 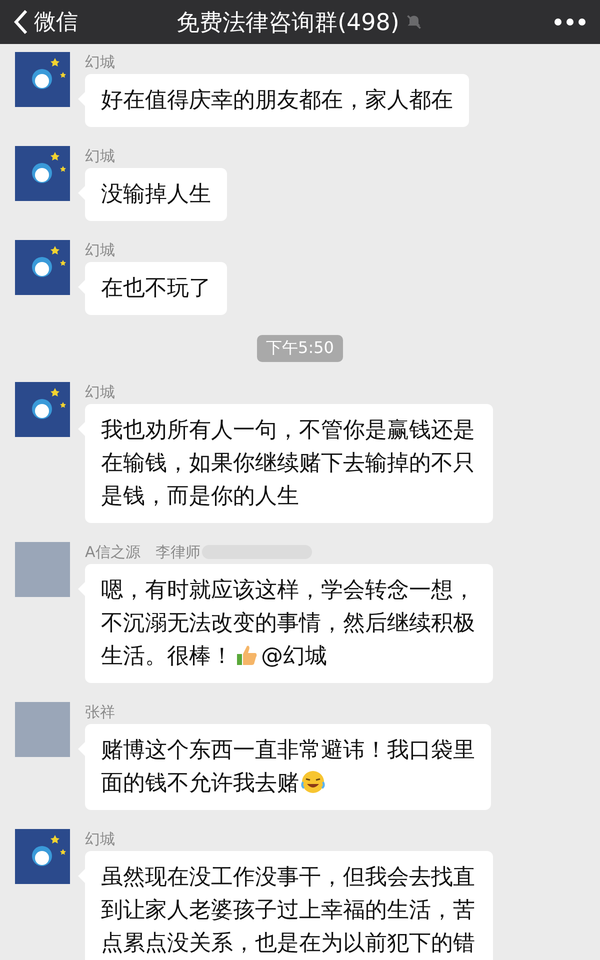 What do you see at coordinates (288, 463) in the screenshot?
I see `message-text: 我也劝所有人一句，不管你是赢钱还是在输钱，如果你继续赌下去输掉的不只是钱，而是你的人生` at bounding box center [288, 463].